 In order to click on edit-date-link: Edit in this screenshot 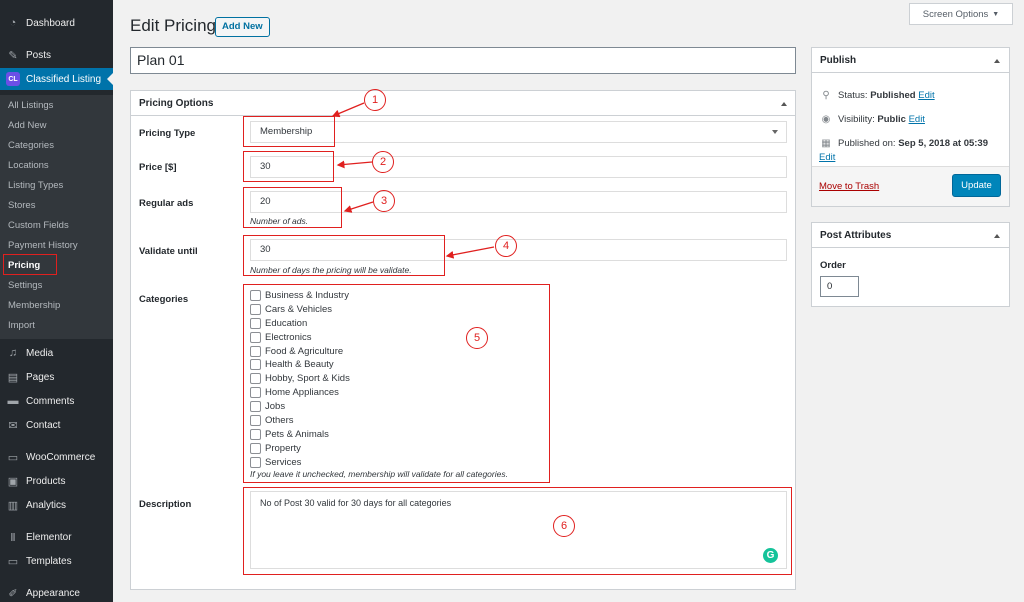, I will do `click(827, 157)`.